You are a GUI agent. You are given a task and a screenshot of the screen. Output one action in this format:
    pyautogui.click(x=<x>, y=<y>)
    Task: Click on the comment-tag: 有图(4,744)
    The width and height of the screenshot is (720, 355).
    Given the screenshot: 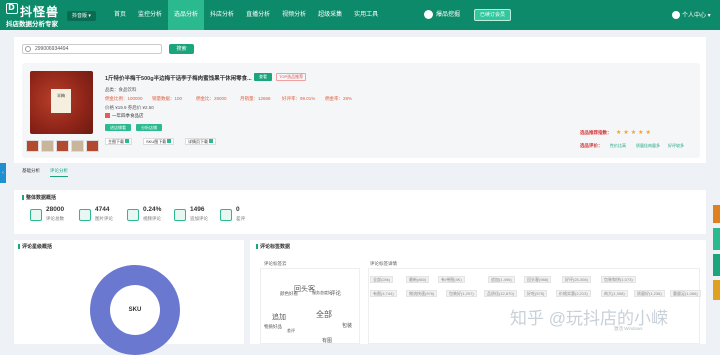 What is the action you would take?
    pyautogui.click(x=383, y=293)
    